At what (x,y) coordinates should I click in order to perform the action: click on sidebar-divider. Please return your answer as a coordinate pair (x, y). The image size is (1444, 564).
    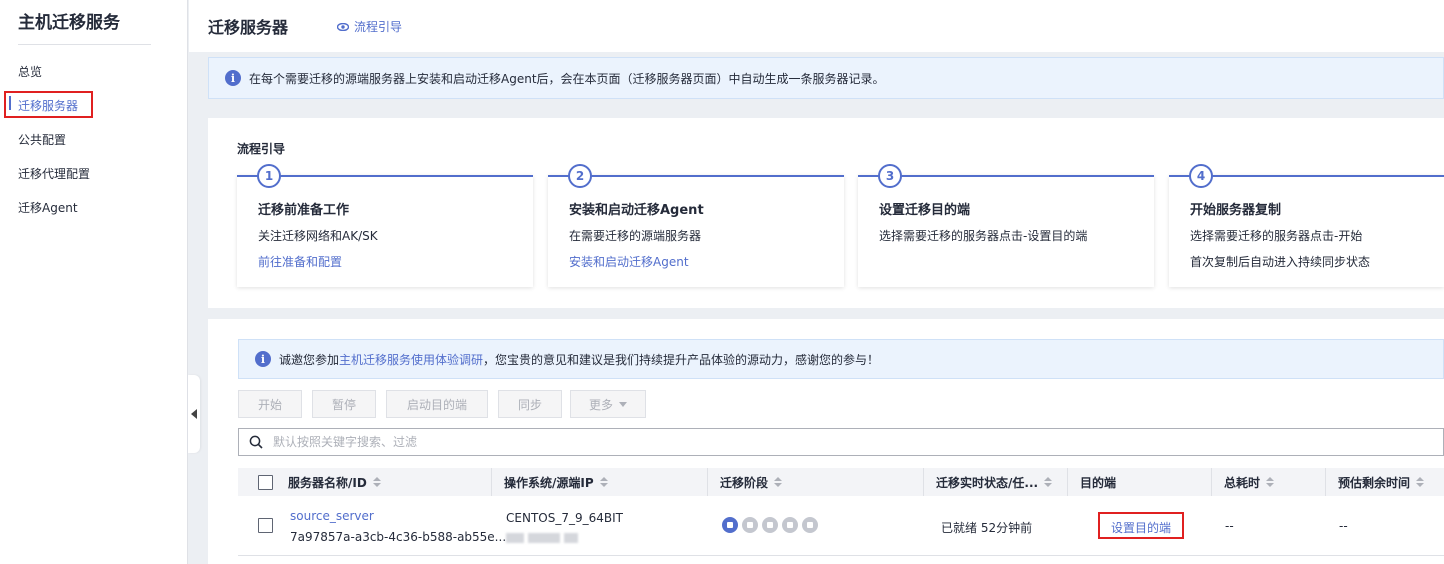
    Looking at the image, I should click on (84, 44).